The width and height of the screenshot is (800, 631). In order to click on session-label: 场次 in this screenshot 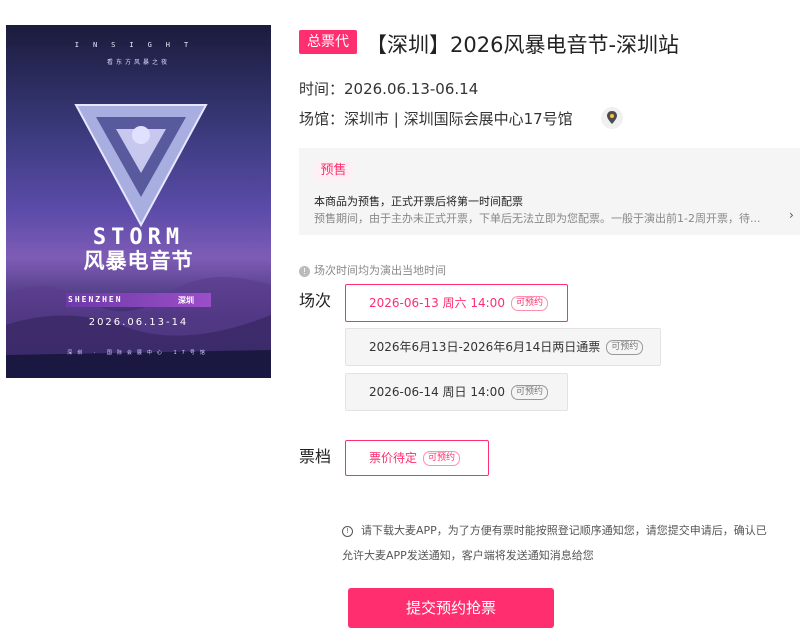, I will do `click(315, 300)`.